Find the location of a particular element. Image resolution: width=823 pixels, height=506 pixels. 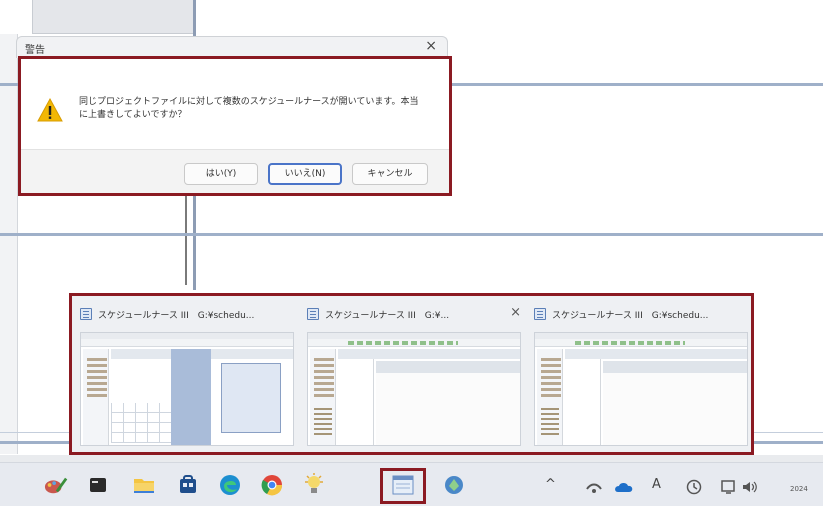

app-icon is located at coordinates (454, 485).